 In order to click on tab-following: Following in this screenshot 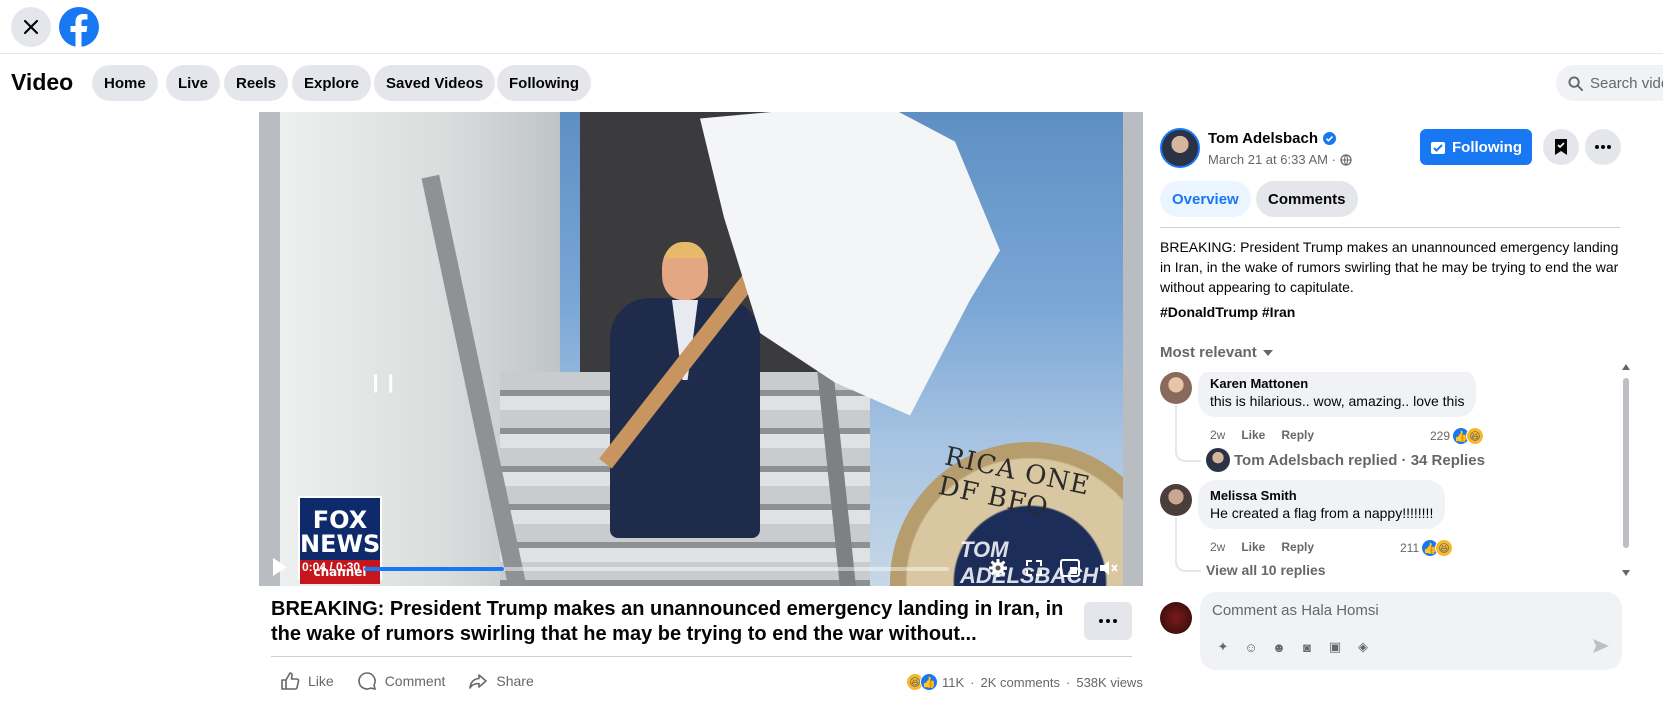, I will do `click(544, 83)`.